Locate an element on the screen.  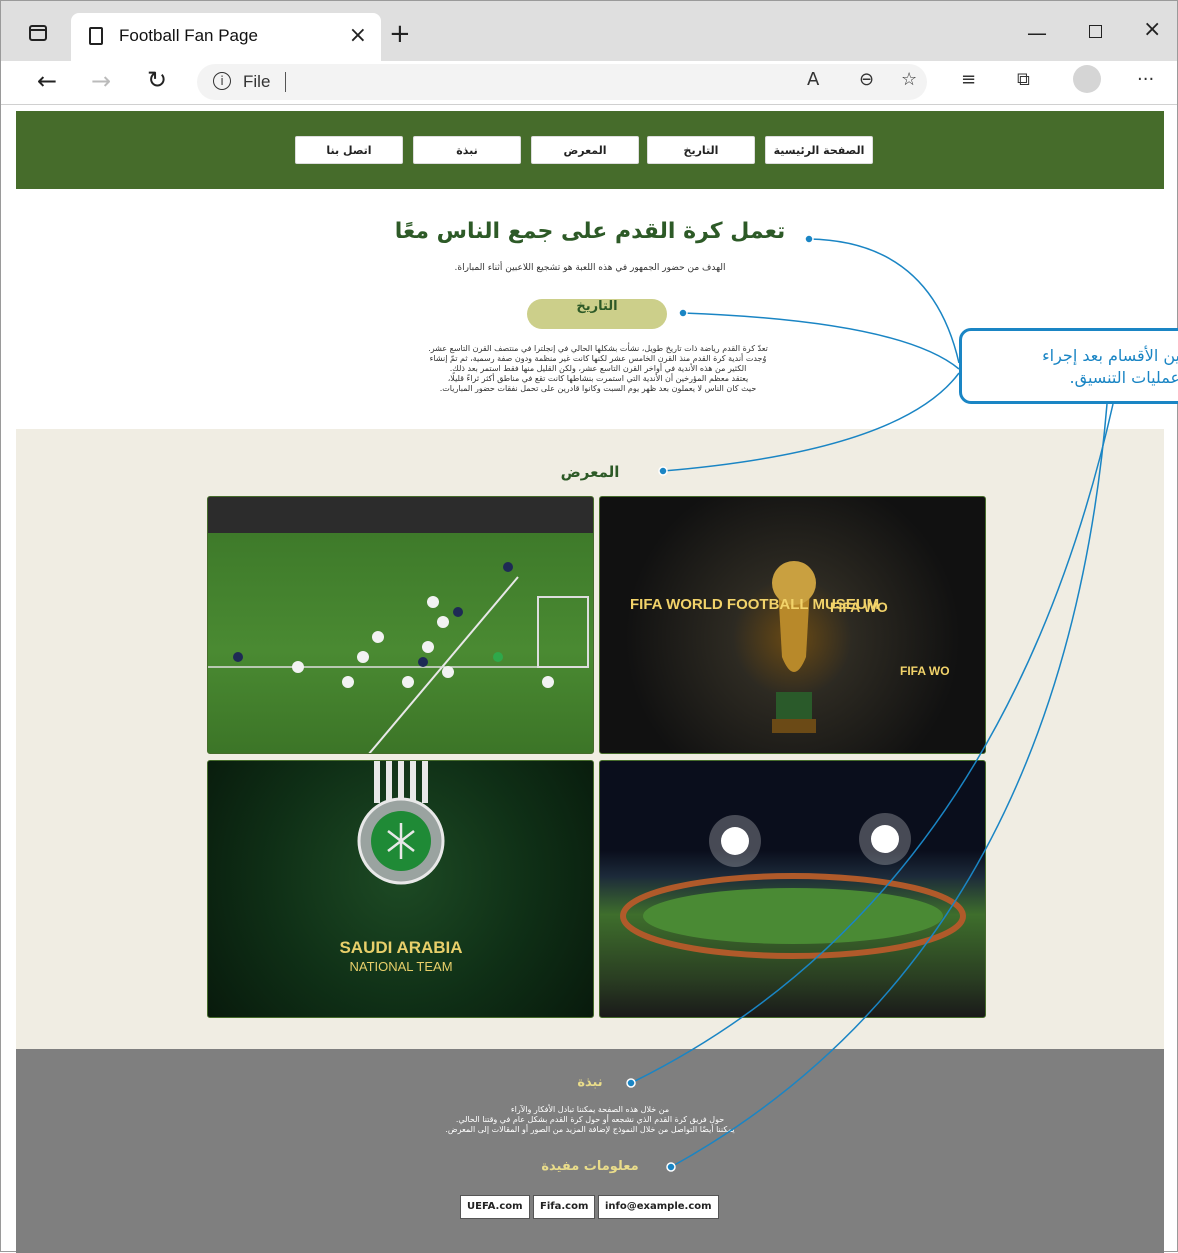
annotation-line: ين الأقسام بعد إجراء is located at coordinates (1110, 355).